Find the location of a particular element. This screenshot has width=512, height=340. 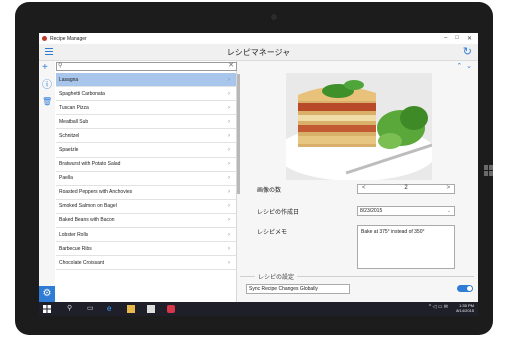

sync-label: Sync Recipe Changes Globally is located at coordinates (298, 289).